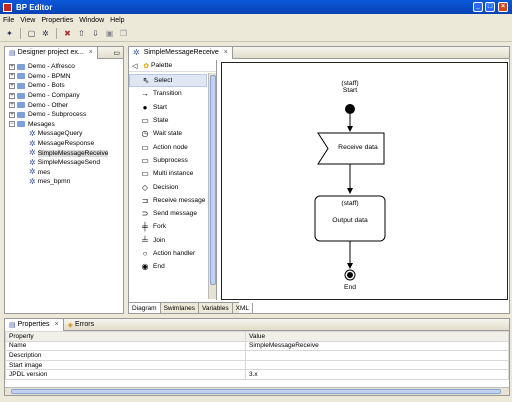 The image size is (512, 402). Describe the element at coordinates (168, 226) in the screenshot. I see `palette-item: ╪ Fork` at that location.